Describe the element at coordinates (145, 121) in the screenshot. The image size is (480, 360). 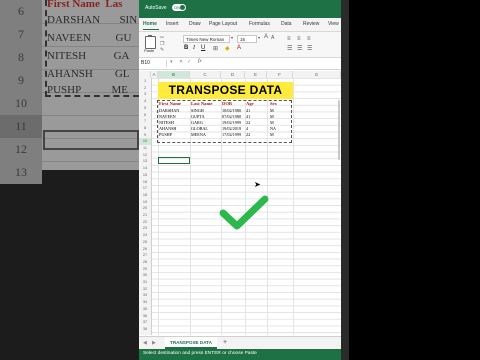
I see `row-header: 7` at that location.